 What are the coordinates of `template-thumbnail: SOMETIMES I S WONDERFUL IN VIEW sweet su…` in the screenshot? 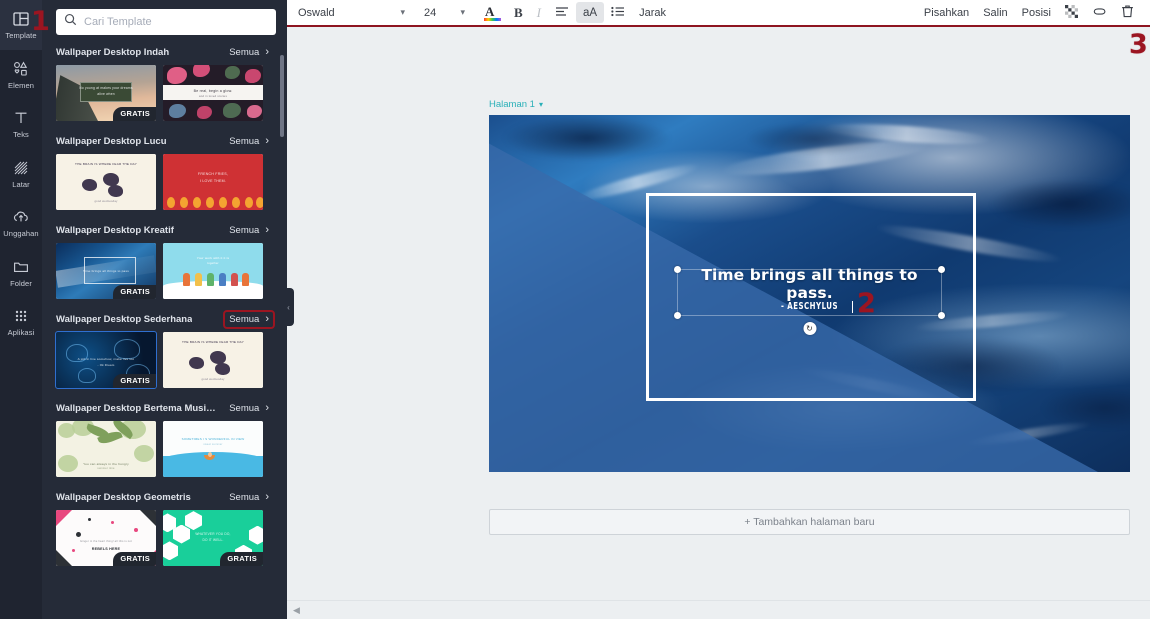 It's located at (213, 449).